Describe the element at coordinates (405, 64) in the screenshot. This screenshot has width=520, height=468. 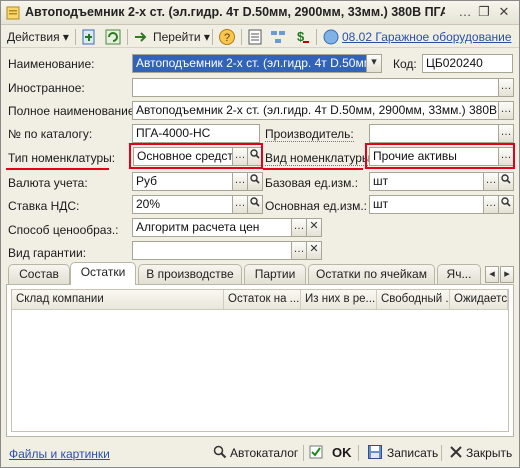
I see `code-label: Код:` at that location.